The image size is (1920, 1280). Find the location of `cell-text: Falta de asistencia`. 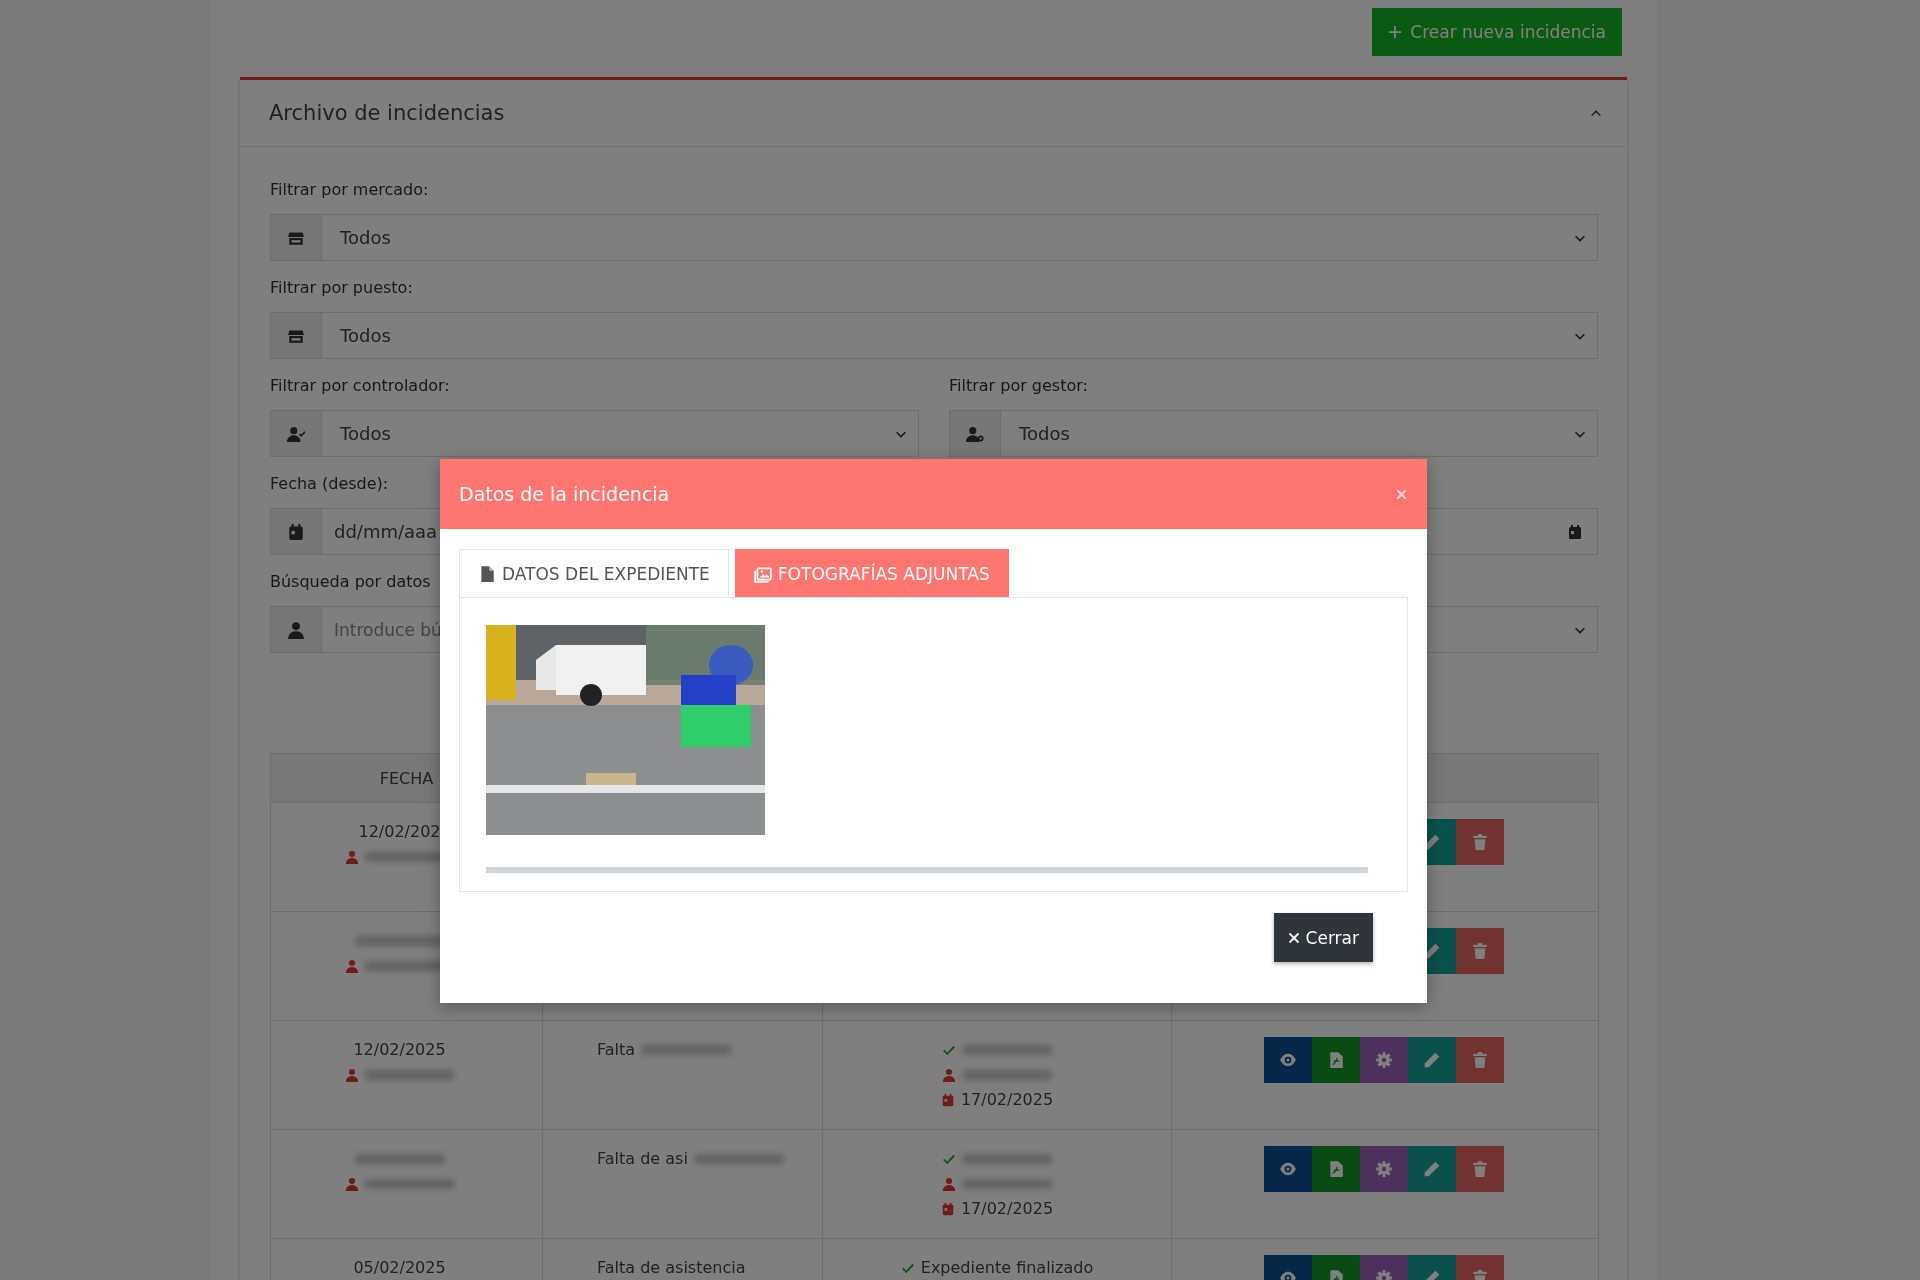

cell-text: Falta de asistencia is located at coordinates (671, 1268).